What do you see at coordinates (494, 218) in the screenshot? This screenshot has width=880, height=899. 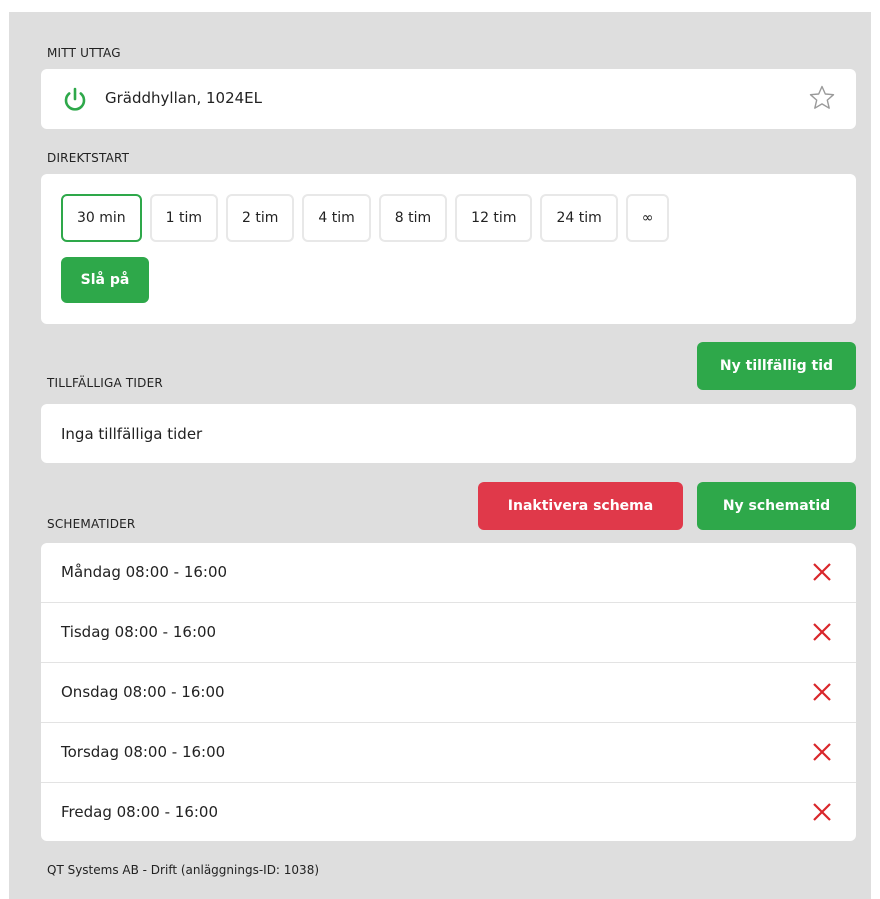 I see `duration-12-tim: 12 tim` at bounding box center [494, 218].